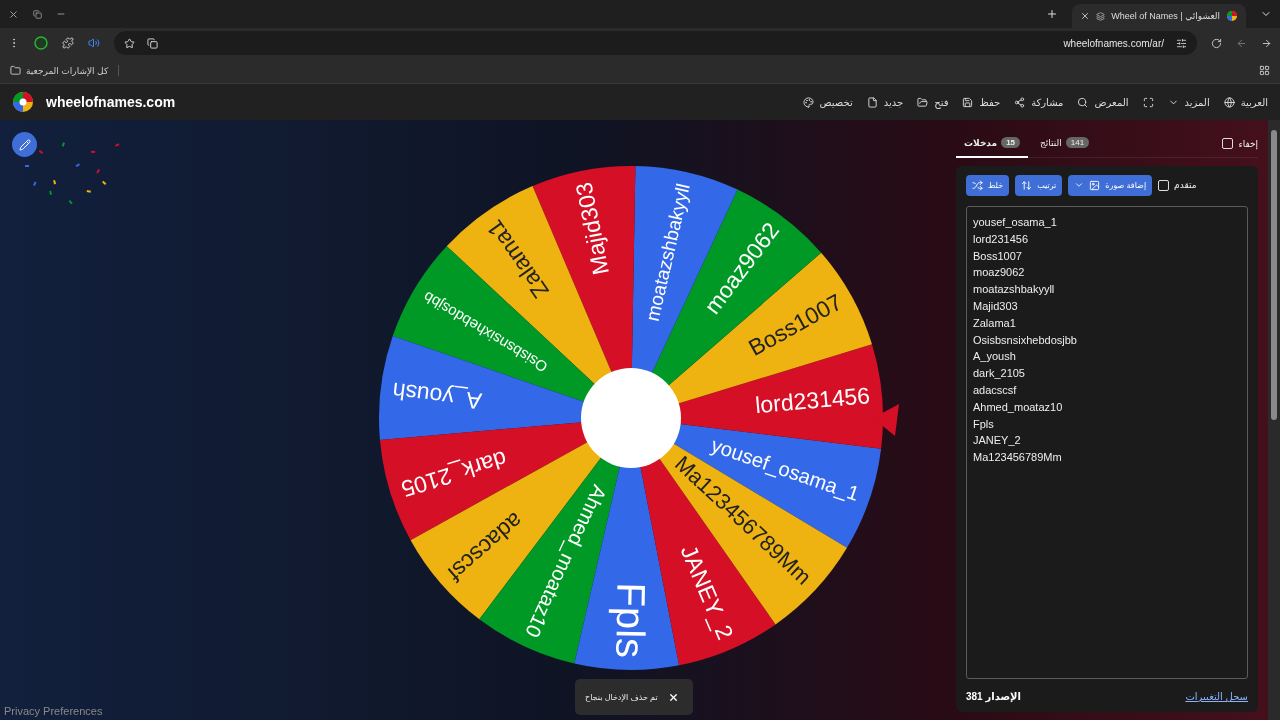  Describe the element at coordinates (94, 43) in the screenshot. I see `sound-icon` at that location.